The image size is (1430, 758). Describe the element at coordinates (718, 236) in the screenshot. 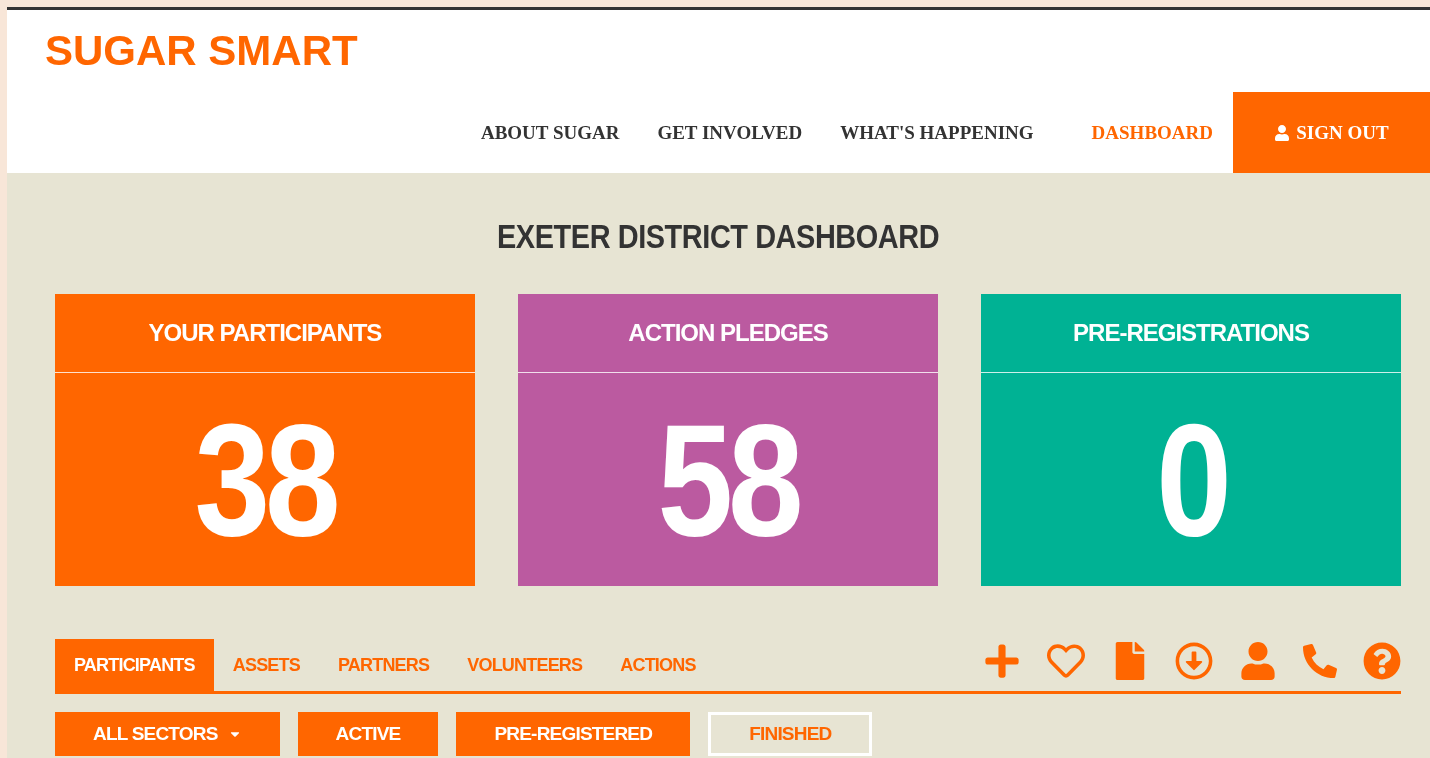

I see `page-title: EXETER DISTRICT DASHBOARD` at that location.